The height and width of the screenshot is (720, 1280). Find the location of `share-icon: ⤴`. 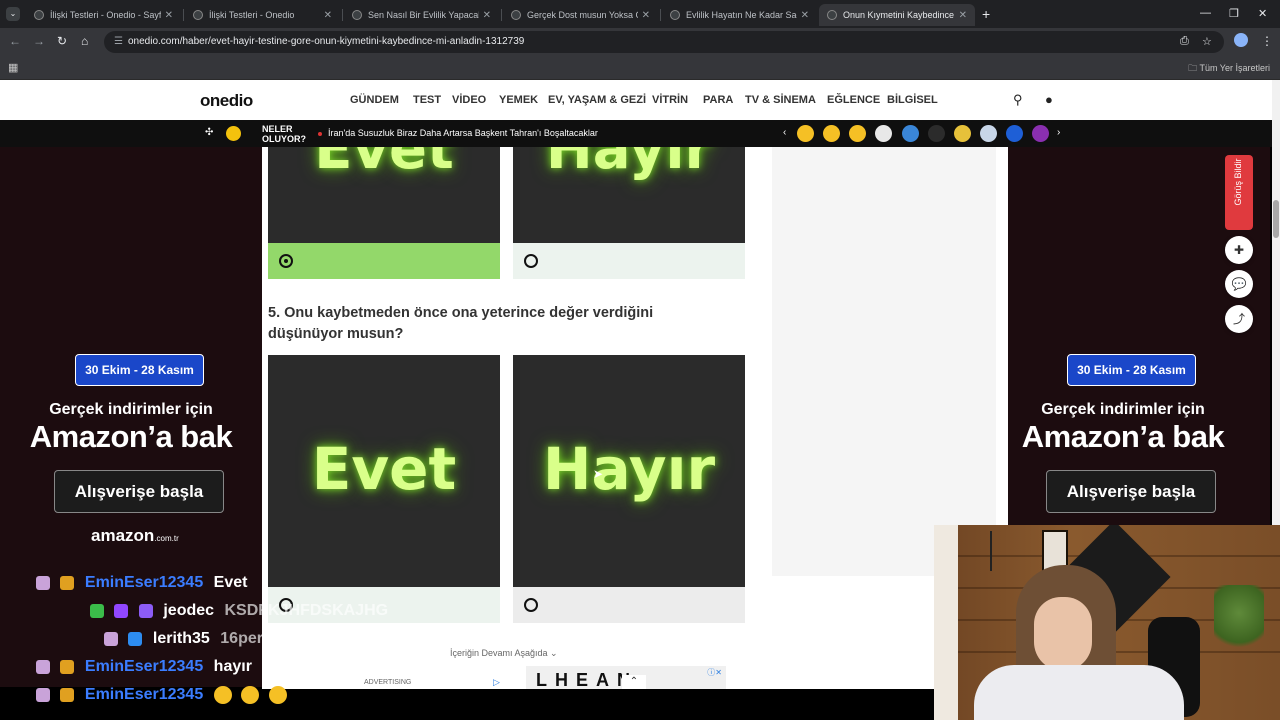

share-icon: ⤴ is located at coordinates (1239, 319).